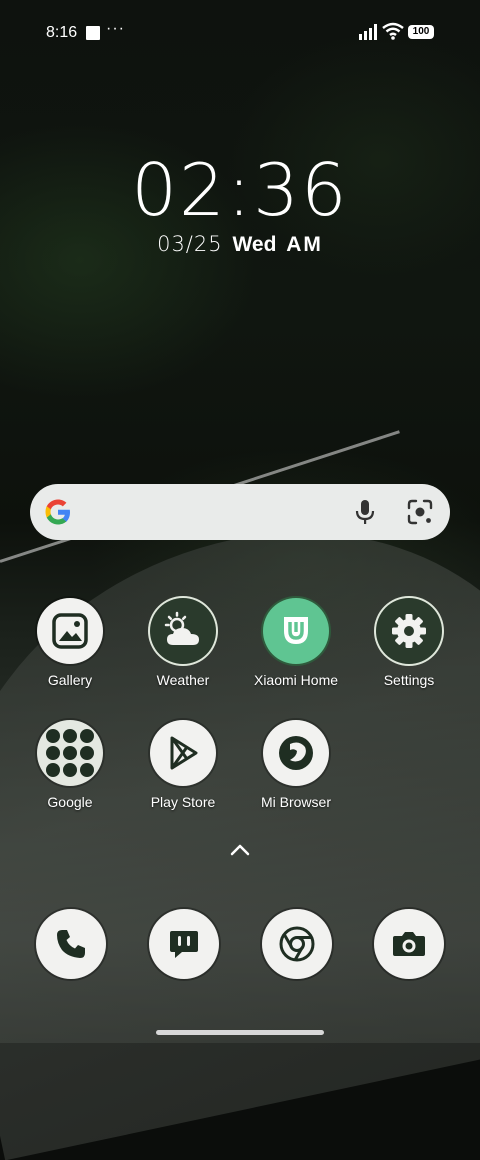 This screenshot has width=480, height=1160. Describe the element at coordinates (57, 512) in the screenshot. I see `google-g-icon` at that location.